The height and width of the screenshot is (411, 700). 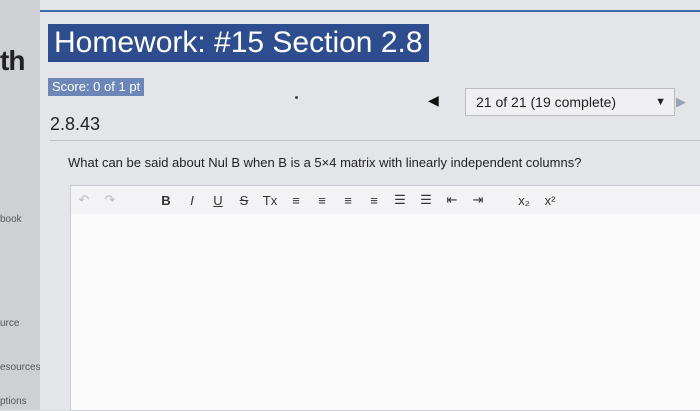 I want to click on sidebar-item-source: urce, so click(x=9, y=323).